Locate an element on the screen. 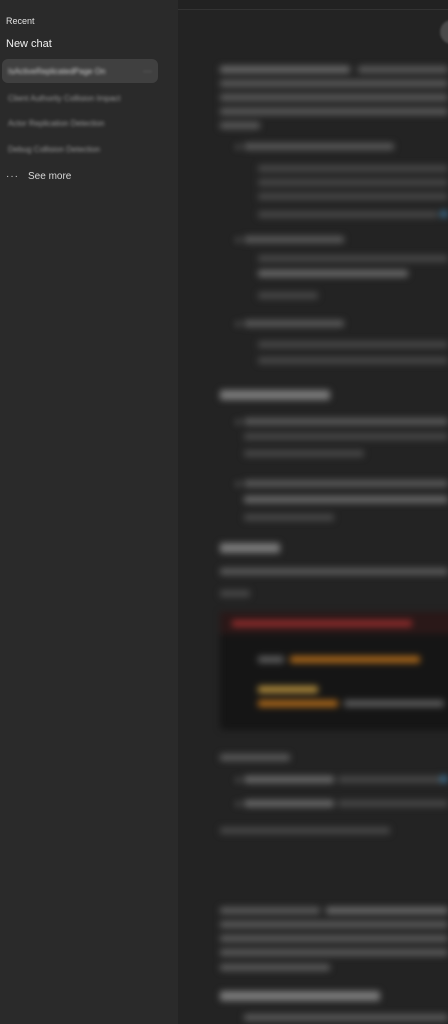 Image resolution: width=448 pixels, height=1024 pixels. history-item: Actor Replication Detection is located at coordinates (80, 123).